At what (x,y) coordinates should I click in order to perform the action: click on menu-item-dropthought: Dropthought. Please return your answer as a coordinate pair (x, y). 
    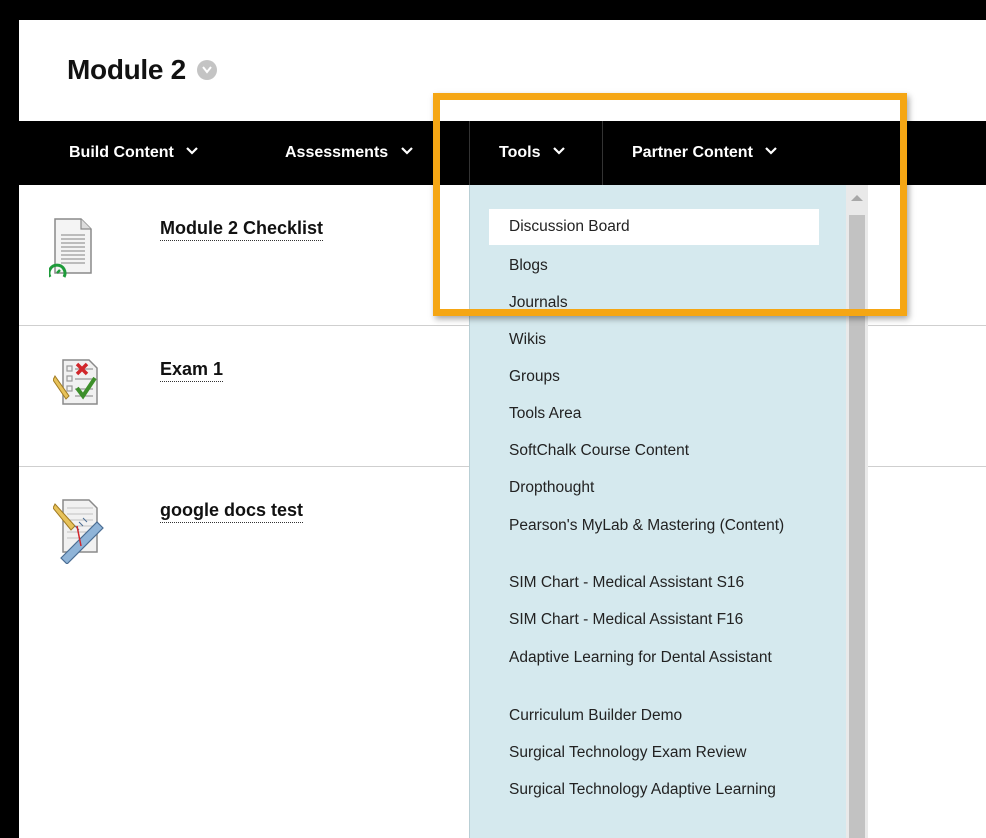
    Looking at the image, I should click on (664, 488).